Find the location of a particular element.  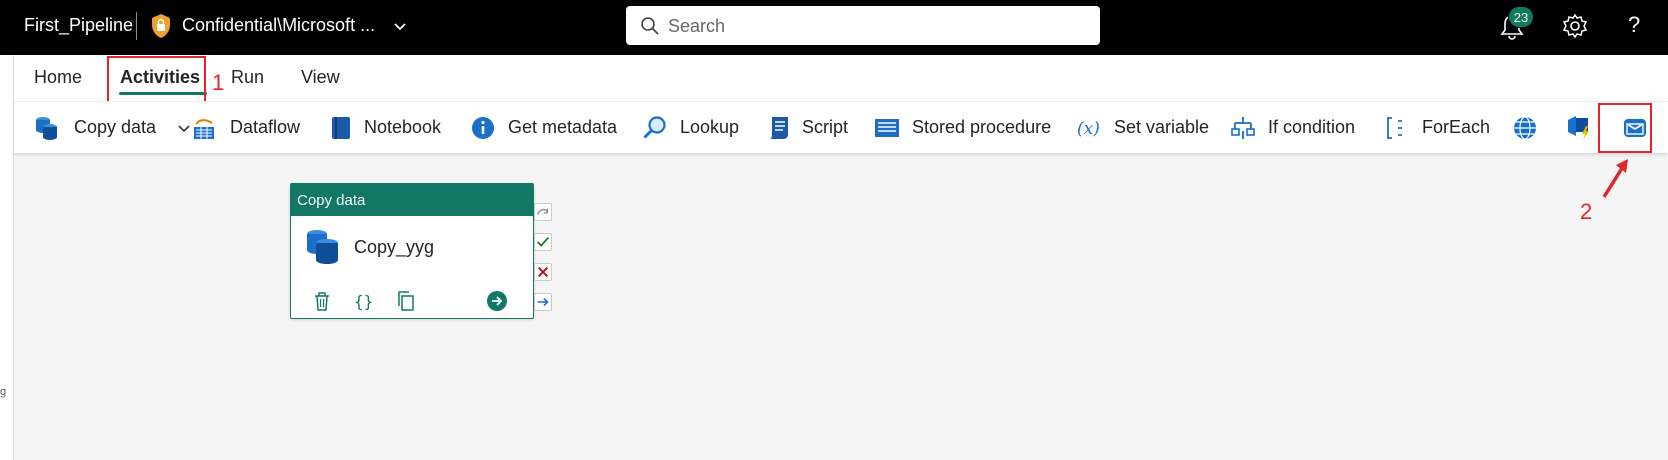

dataflow-icon is located at coordinates (204, 129).